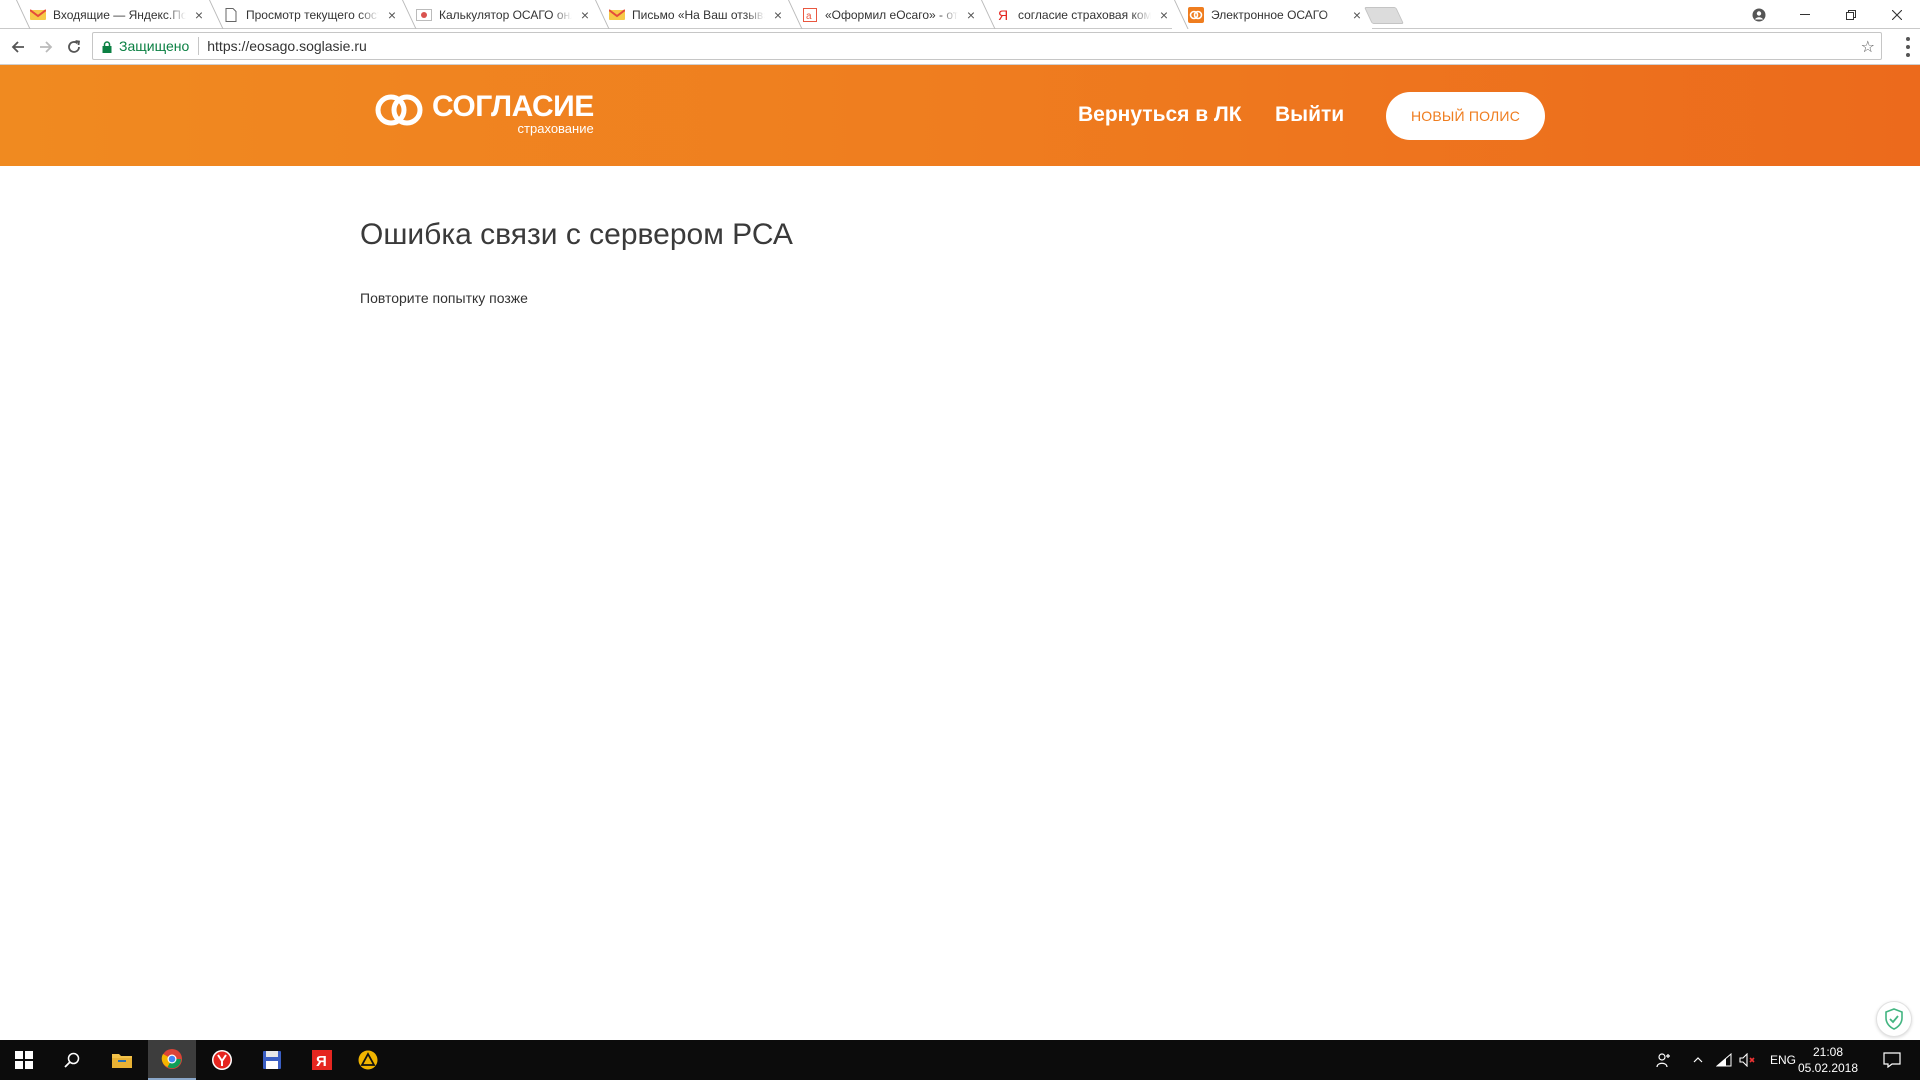 Image resolution: width=1920 pixels, height=1080 pixels. I want to click on close-window-icon, so click(1897, 14).